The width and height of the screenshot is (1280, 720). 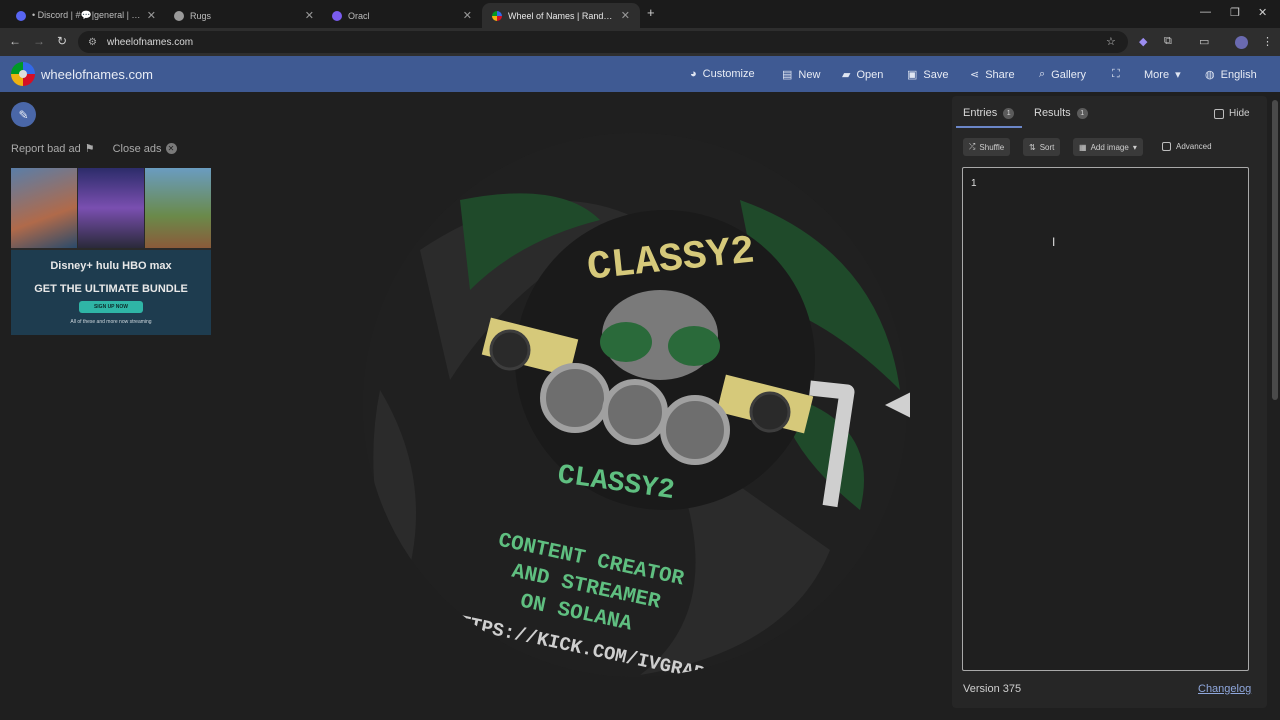 I want to click on add-image-button: ▦ Add image ▾, so click(x=1108, y=147).